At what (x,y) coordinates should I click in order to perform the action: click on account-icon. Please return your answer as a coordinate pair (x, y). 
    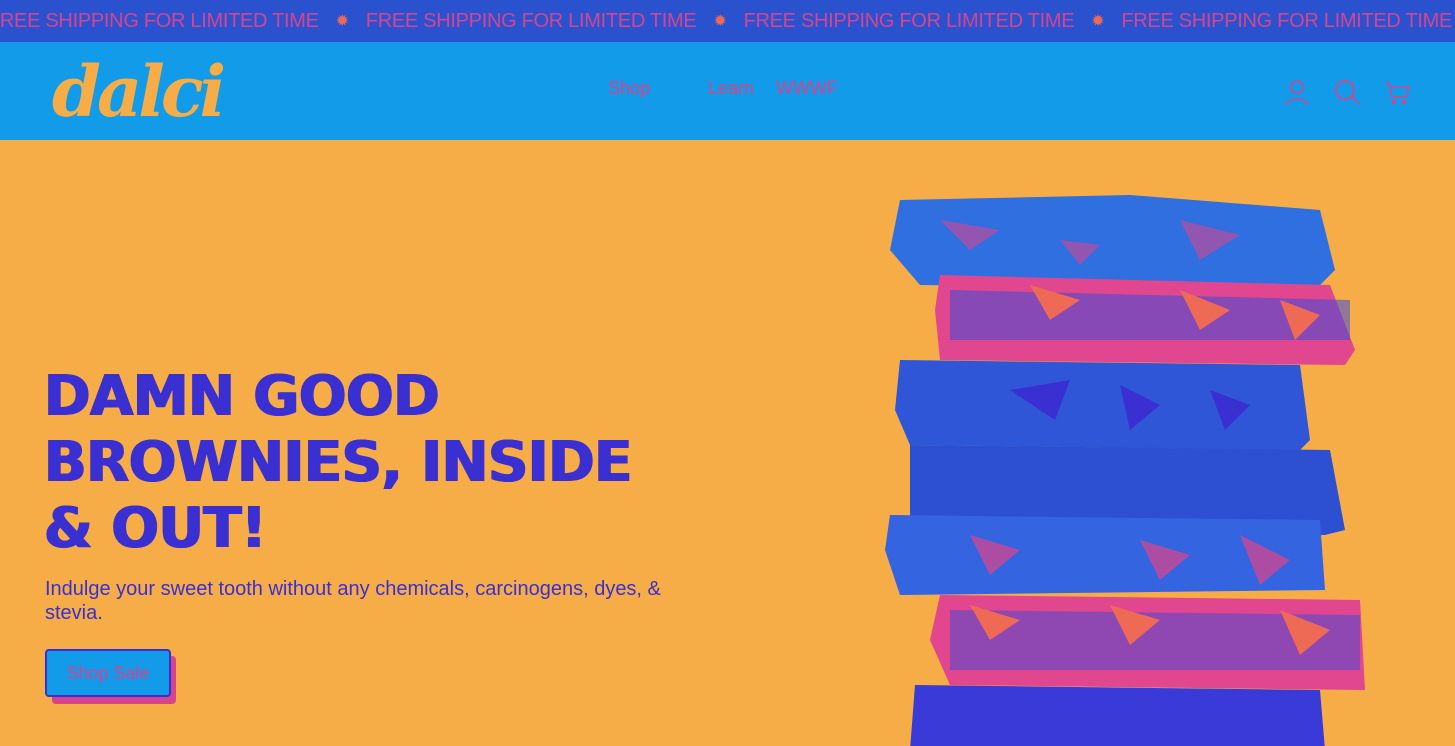
    Looking at the image, I should click on (1297, 92).